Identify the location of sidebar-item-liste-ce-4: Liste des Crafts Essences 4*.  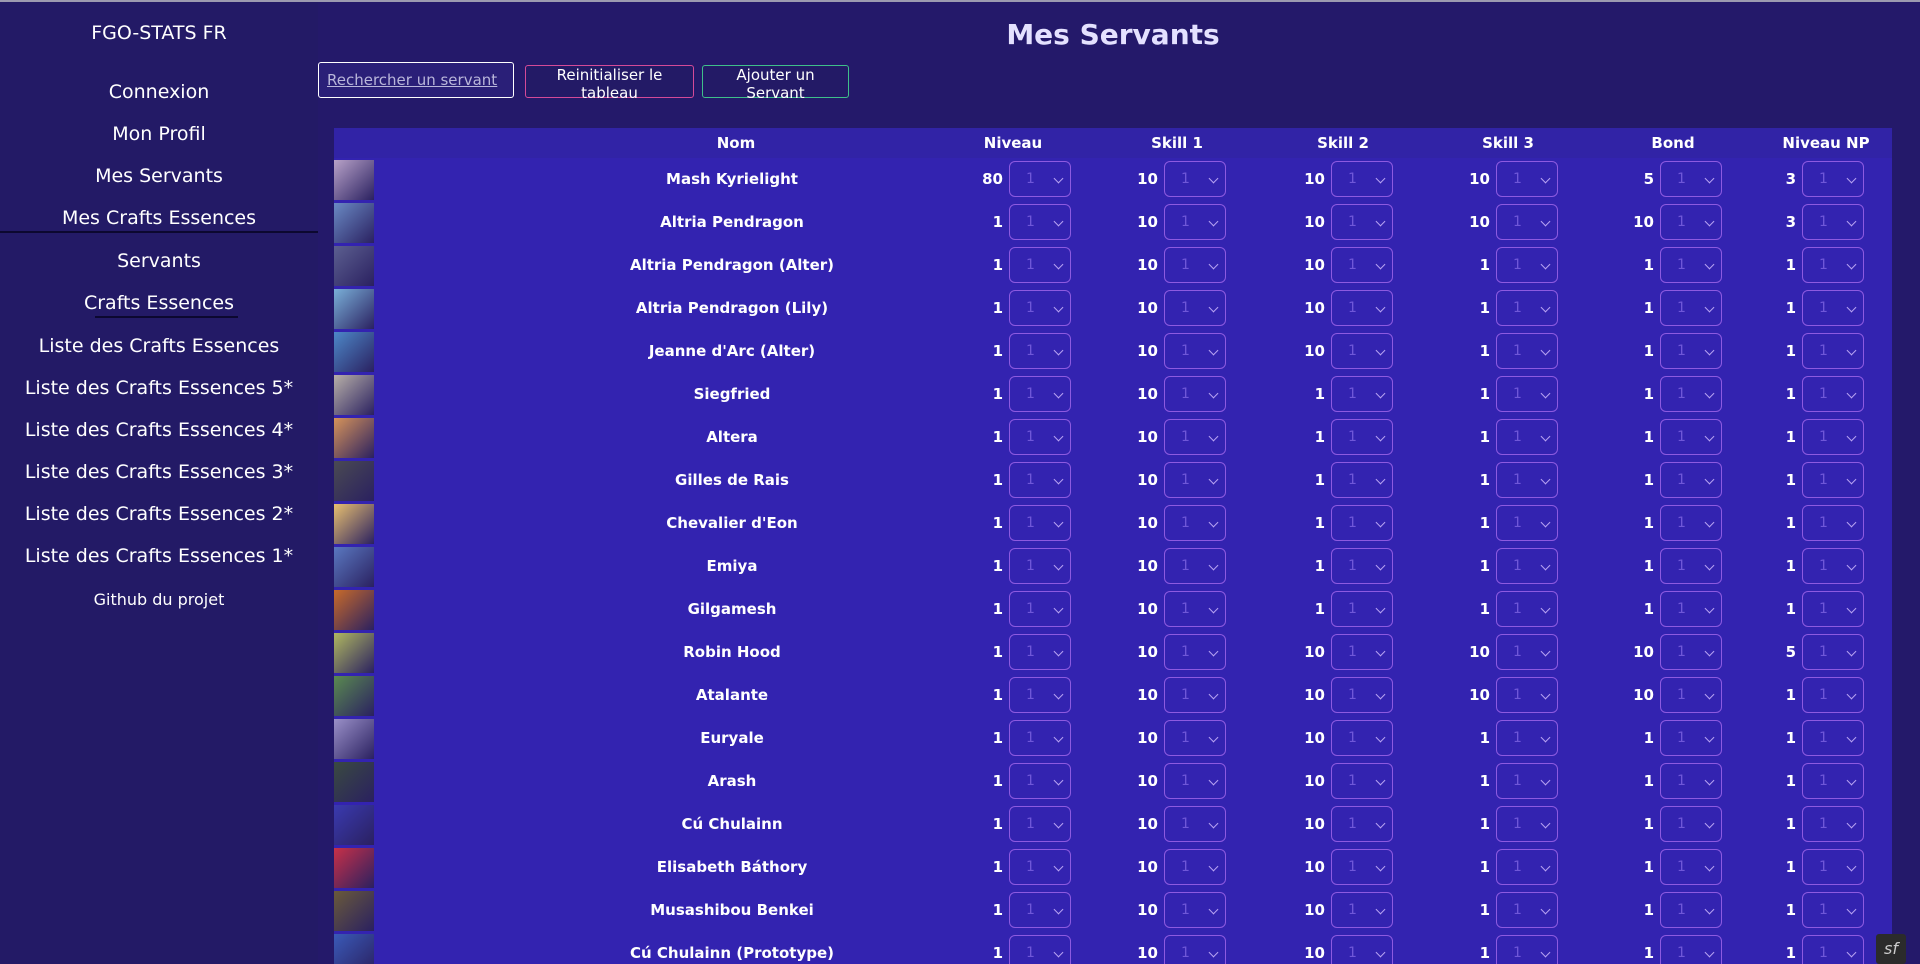
(159, 430).